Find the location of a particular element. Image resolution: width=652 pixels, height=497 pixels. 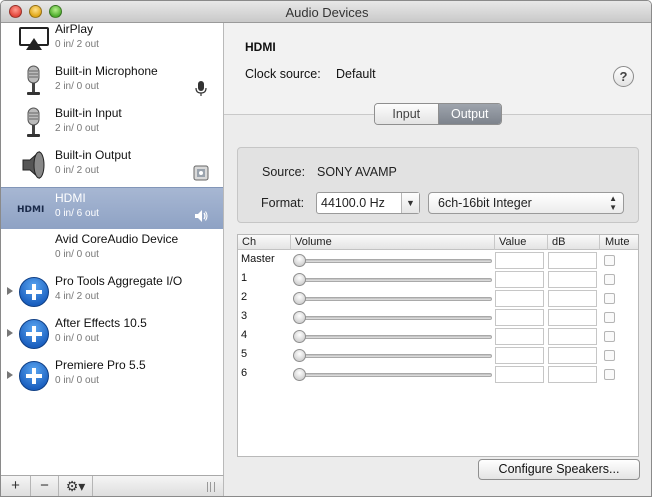

format-label: Format: is located at coordinates (283, 203).